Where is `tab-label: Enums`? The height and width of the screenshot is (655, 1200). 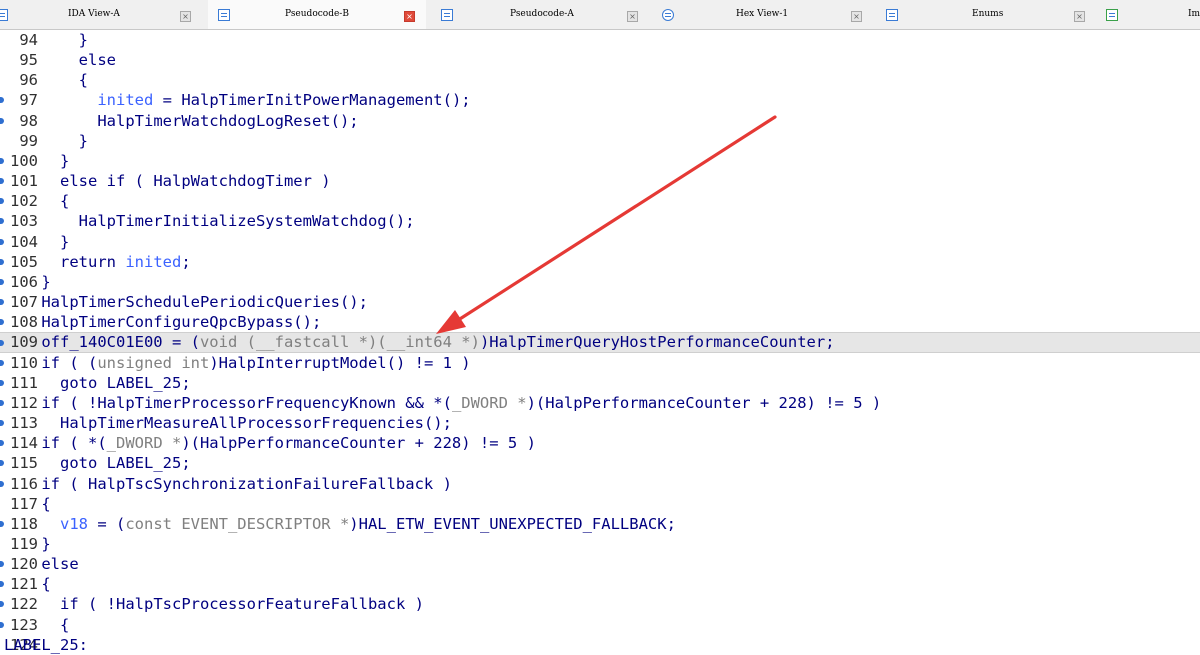
tab-label: Enums is located at coordinates (988, 14).